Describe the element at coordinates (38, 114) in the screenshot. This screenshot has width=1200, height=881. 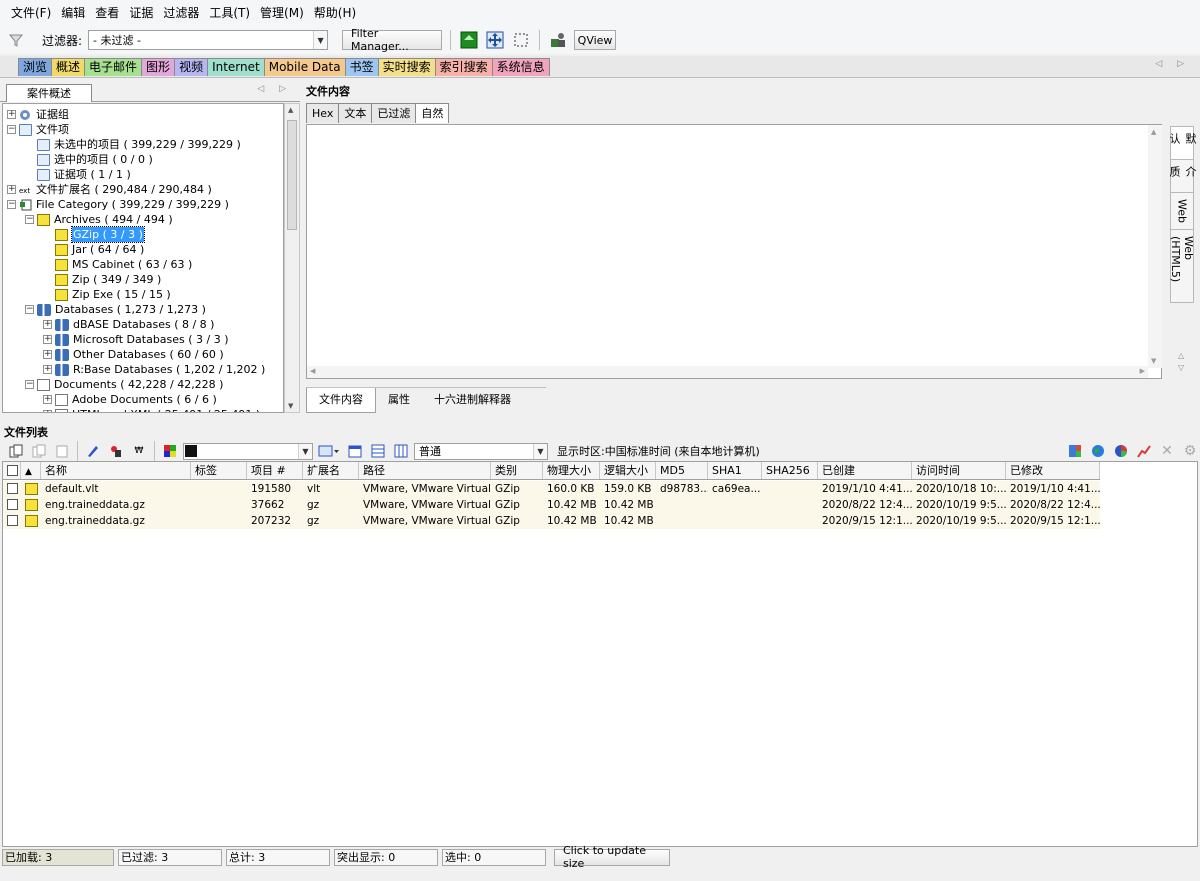
I see `tree-node: + 证据组` at that location.